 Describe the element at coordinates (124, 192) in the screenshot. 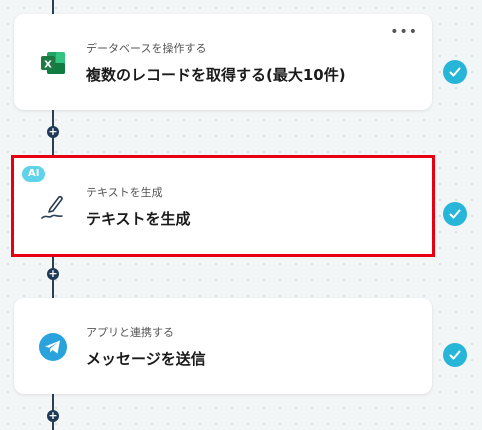

I see `step-subtitle: テキストを生成` at that location.